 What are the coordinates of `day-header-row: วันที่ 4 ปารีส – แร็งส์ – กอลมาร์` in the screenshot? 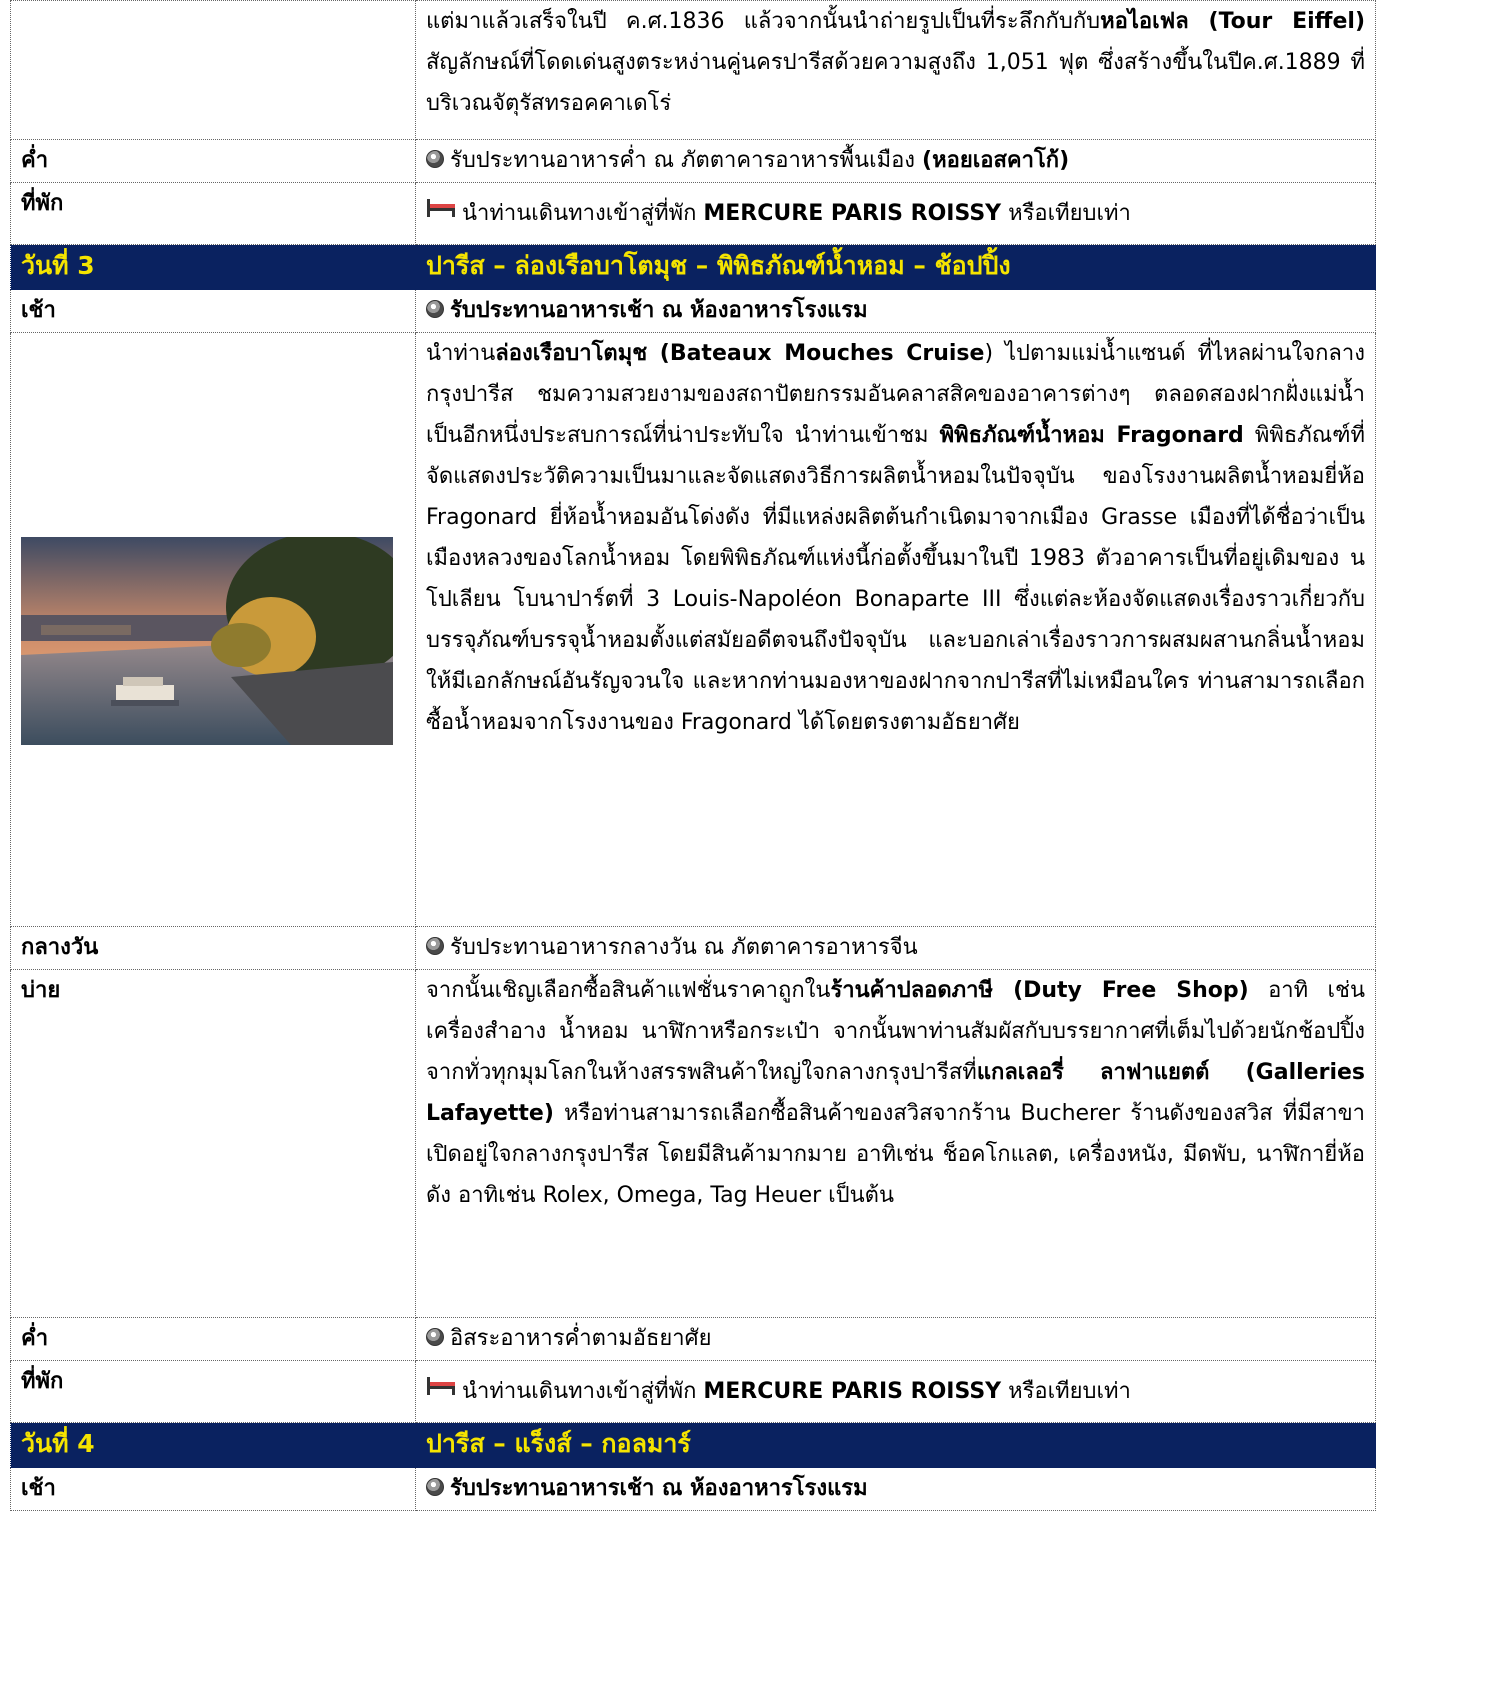 It's located at (693, 1445).